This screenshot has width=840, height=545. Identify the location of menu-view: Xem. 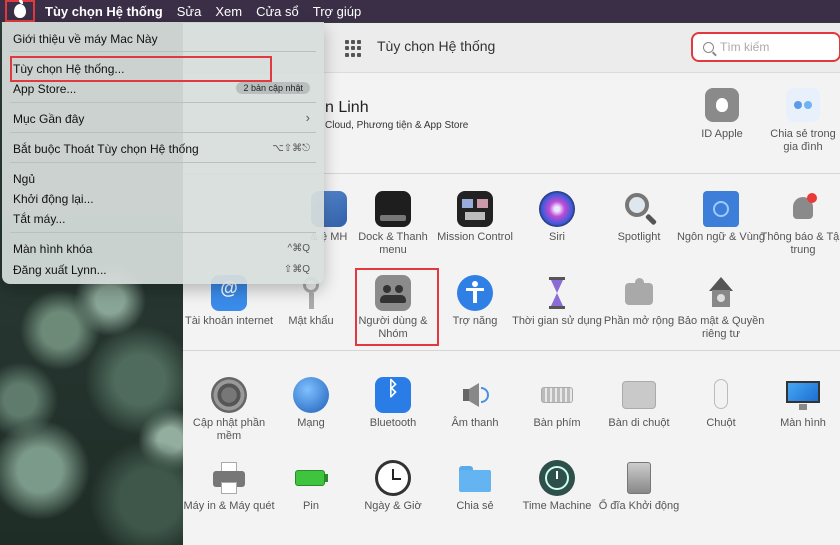
(228, 11).